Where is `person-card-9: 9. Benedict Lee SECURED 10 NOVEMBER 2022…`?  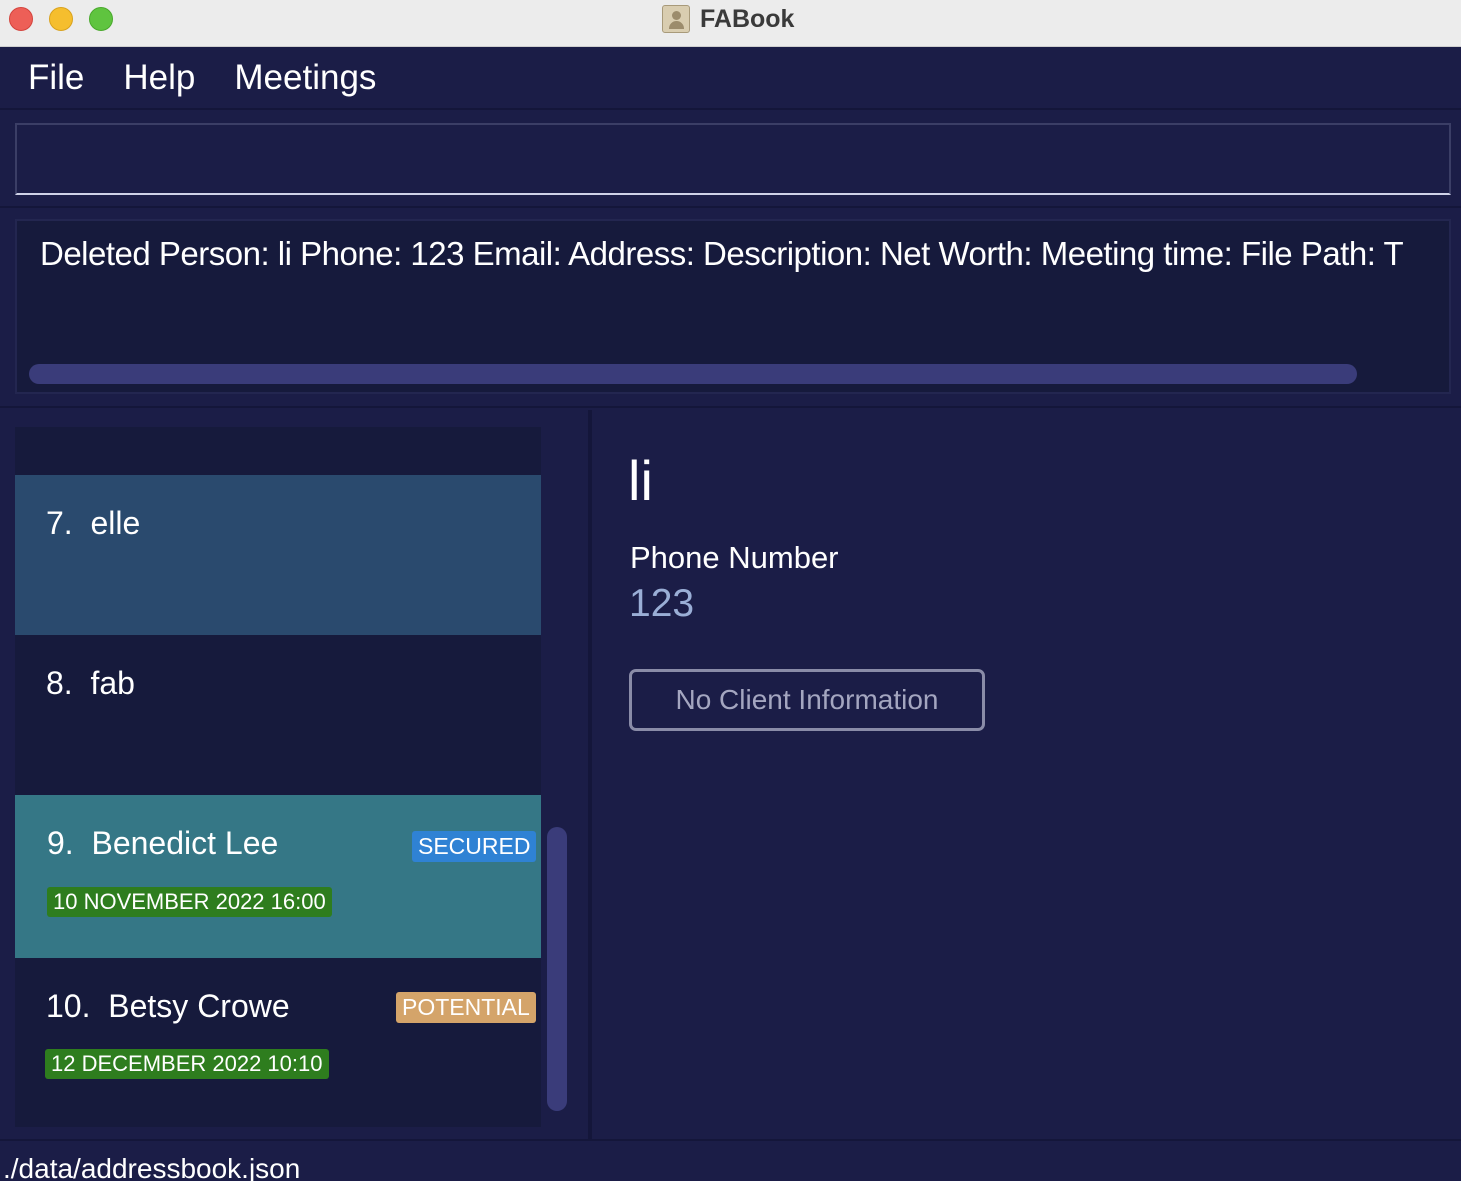 person-card-9: 9. Benedict Lee SECURED 10 NOVEMBER 2022… is located at coordinates (278, 876).